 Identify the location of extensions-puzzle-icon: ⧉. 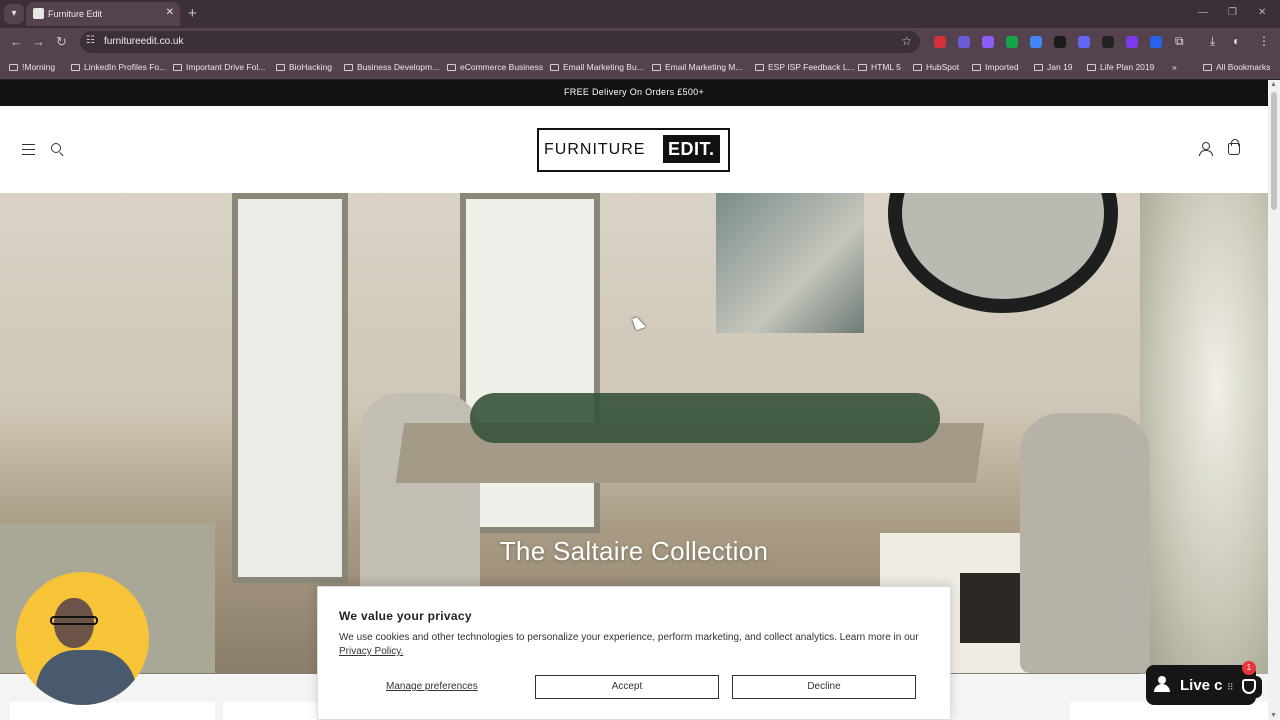
(1179, 41).